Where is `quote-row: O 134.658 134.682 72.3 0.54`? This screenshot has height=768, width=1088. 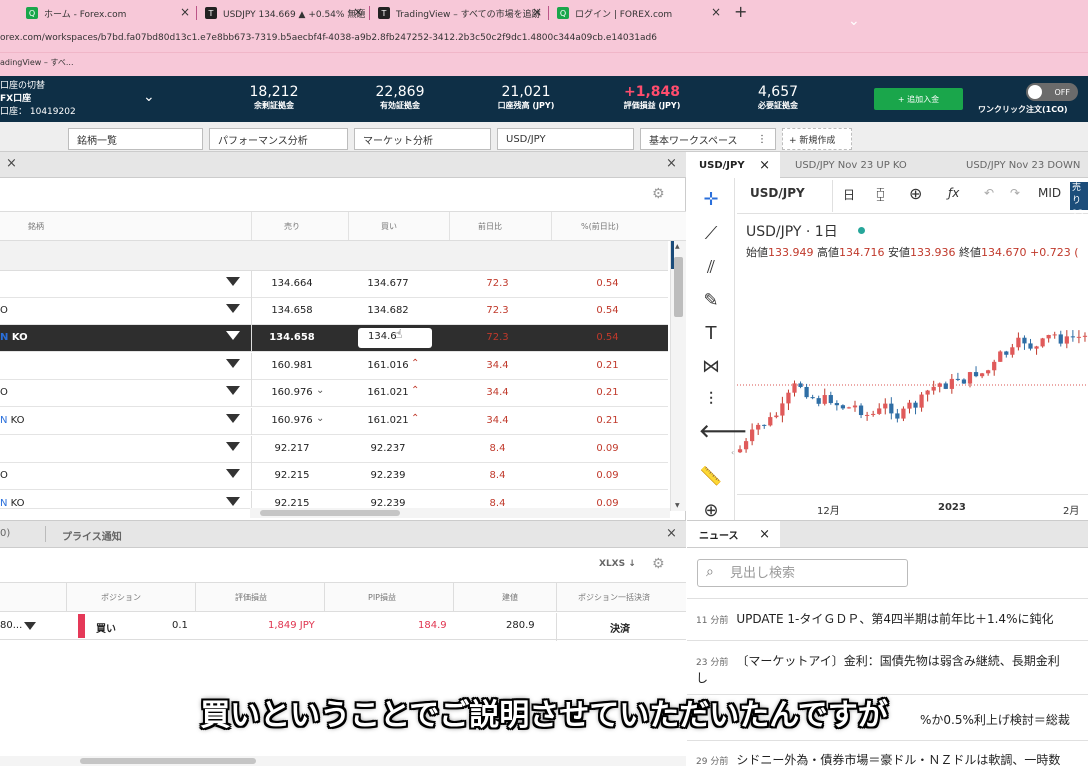
quote-row: O 134.658 134.682 72.3 0.54 is located at coordinates (334, 311).